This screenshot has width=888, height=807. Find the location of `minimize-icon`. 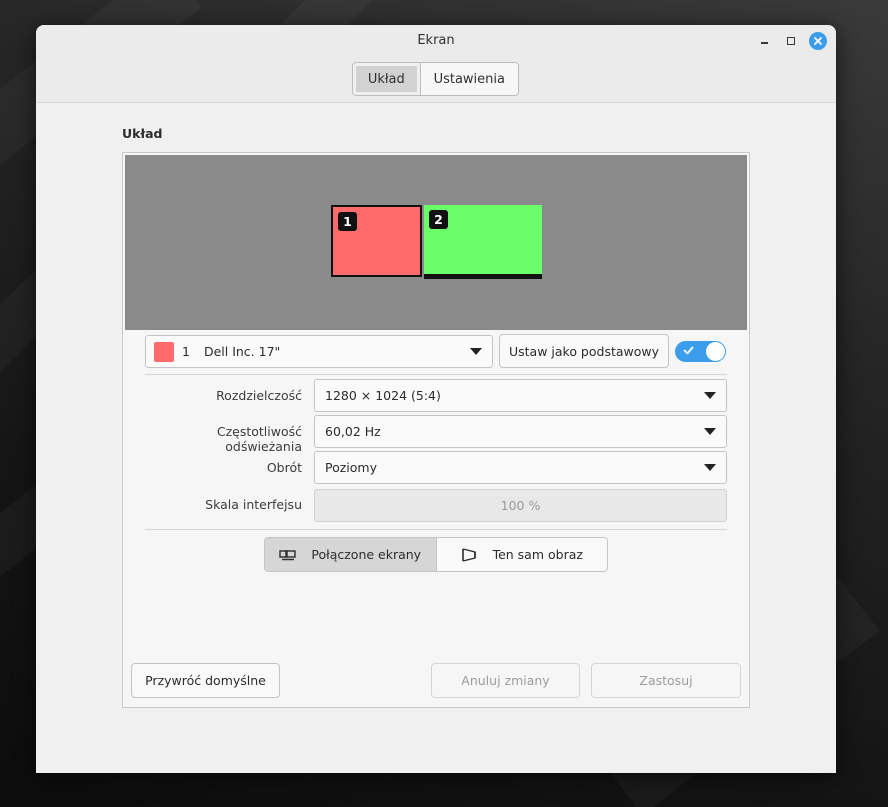

minimize-icon is located at coordinates (764, 43).